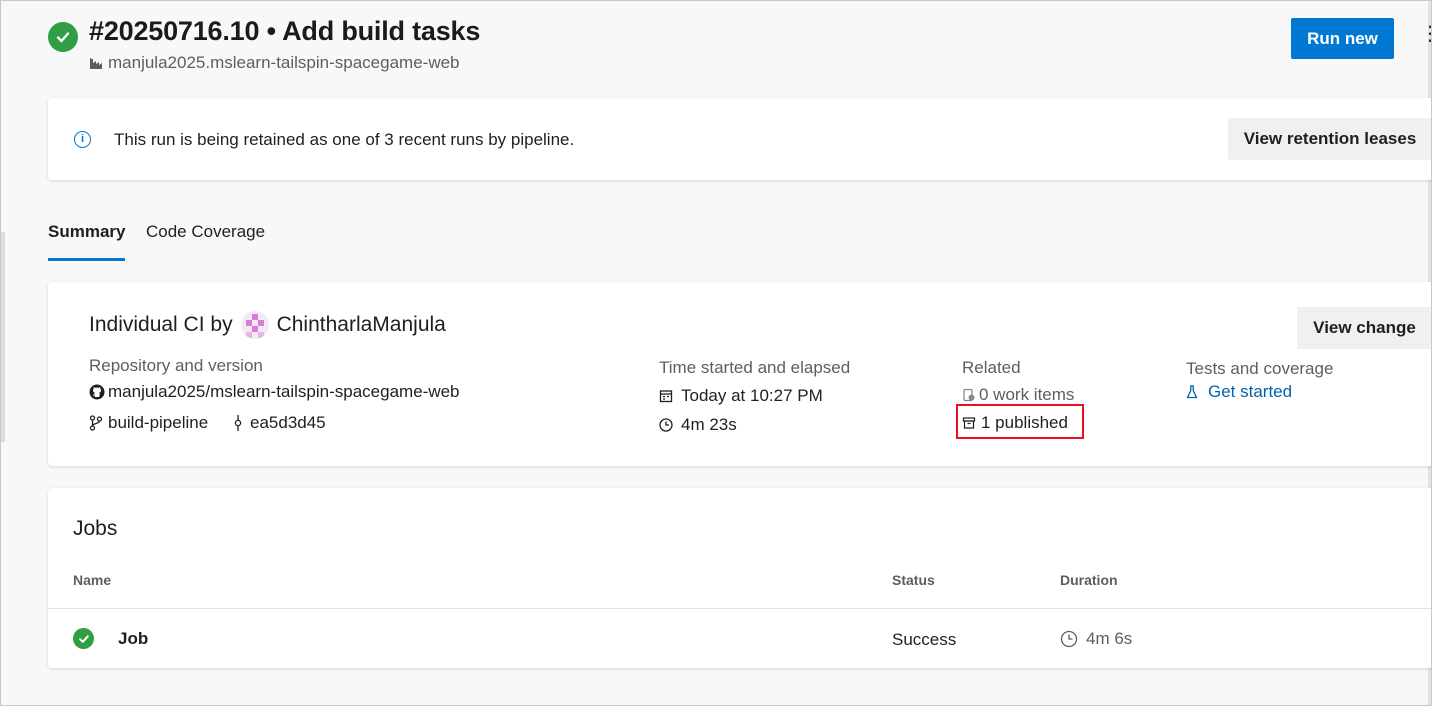  I want to click on work-items-text: 0 work items, so click(1027, 394).